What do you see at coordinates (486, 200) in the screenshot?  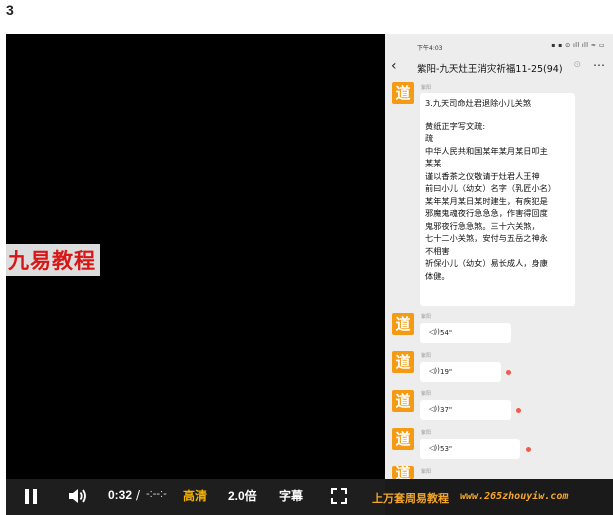 I see `message-line: 某年某月某日某时建生，有疾犯是` at bounding box center [486, 200].